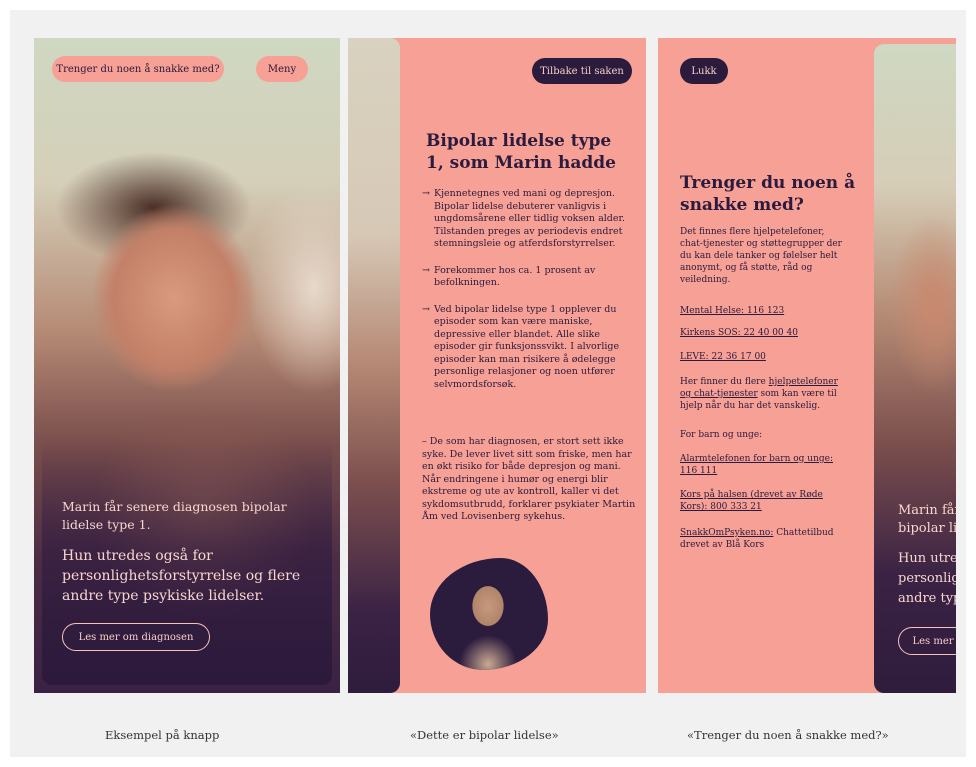  What do you see at coordinates (765, 333) in the screenshot?
I see `kirkens-sos-link: Kirkens SOS: 22 40 00 40` at bounding box center [765, 333].